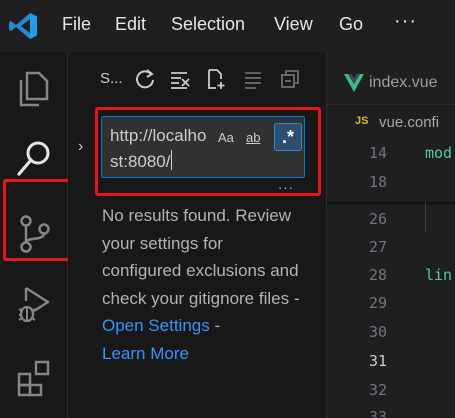 The image size is (455, 418). I want to click on line-number: 29, so click(377, 303).